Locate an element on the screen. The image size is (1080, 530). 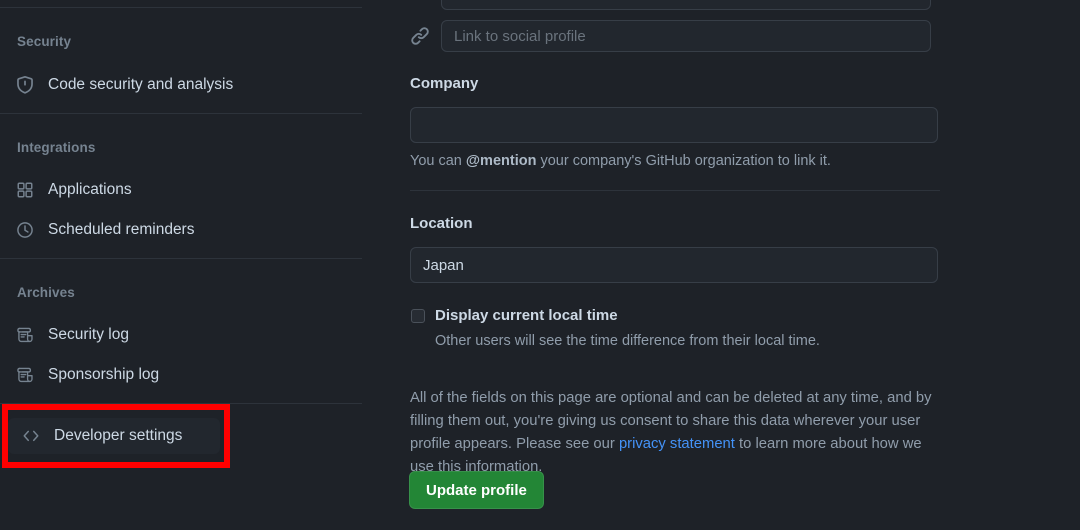
sidebar-item-label: Scheduled reminders is located at coordinates (121, 230).